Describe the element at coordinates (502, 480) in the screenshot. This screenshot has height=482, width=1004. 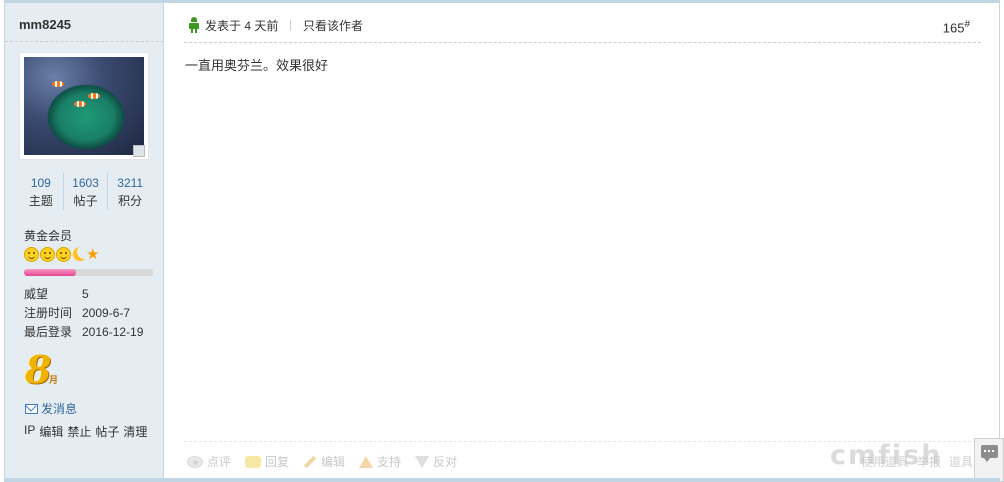
I see `bottom-border` at that location.